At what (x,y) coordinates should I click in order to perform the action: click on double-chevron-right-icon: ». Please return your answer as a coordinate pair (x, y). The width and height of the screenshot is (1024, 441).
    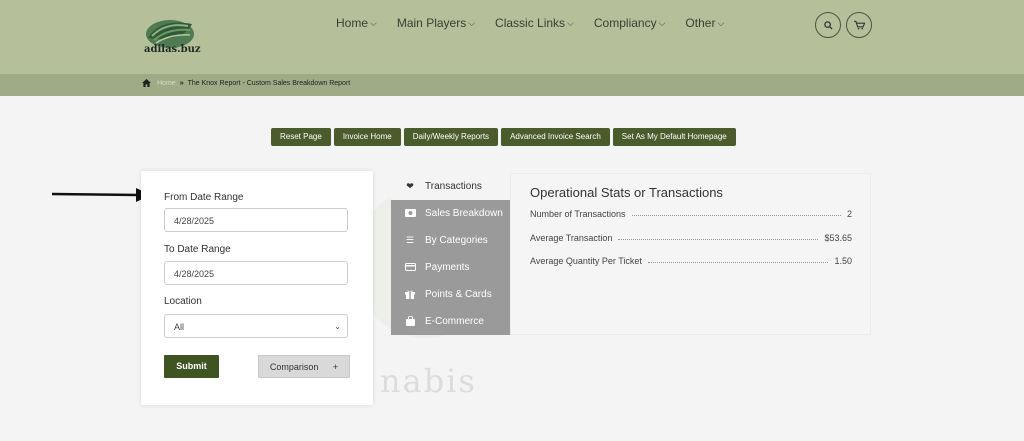
    Looking at the image, I should click on (181, 83).